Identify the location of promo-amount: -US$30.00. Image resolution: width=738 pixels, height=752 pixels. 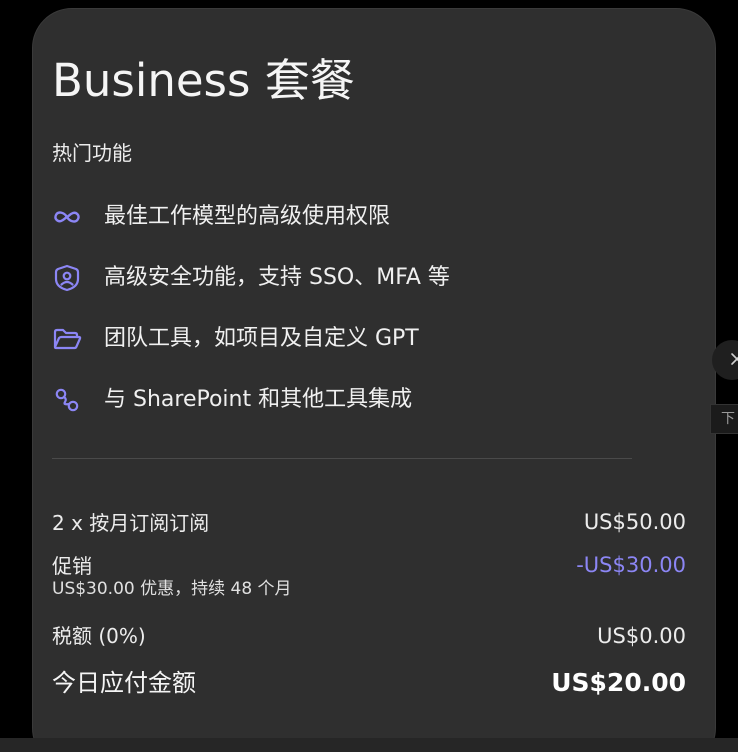
(631, 565).